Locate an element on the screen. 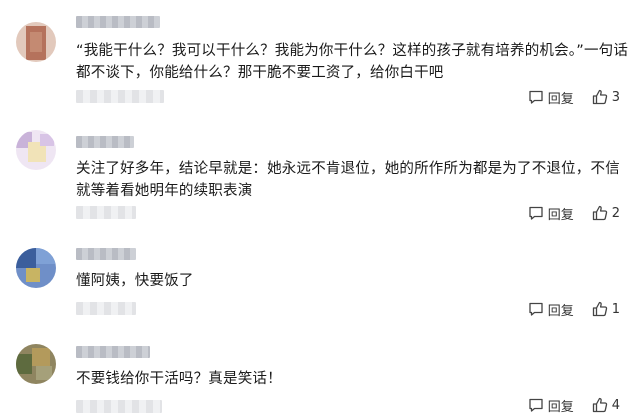 The height and width of the screenshot is (418, 640). comment-actions: 回复 3 is located at coordinates (574, 97).